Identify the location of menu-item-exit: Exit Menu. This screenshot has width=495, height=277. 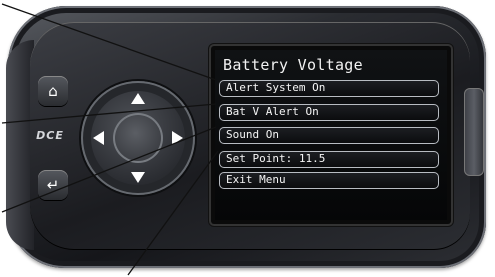
(329, 180).